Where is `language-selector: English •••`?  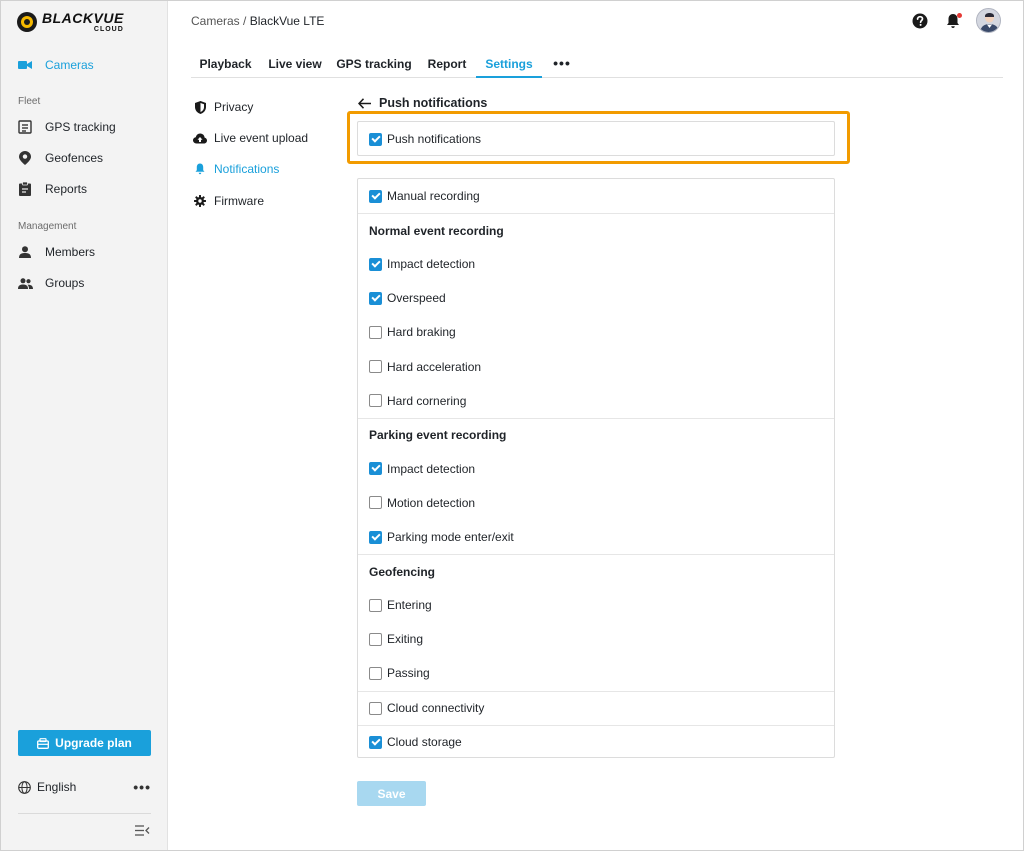
language-selector: English ••• is located at coordinates (84, 787).